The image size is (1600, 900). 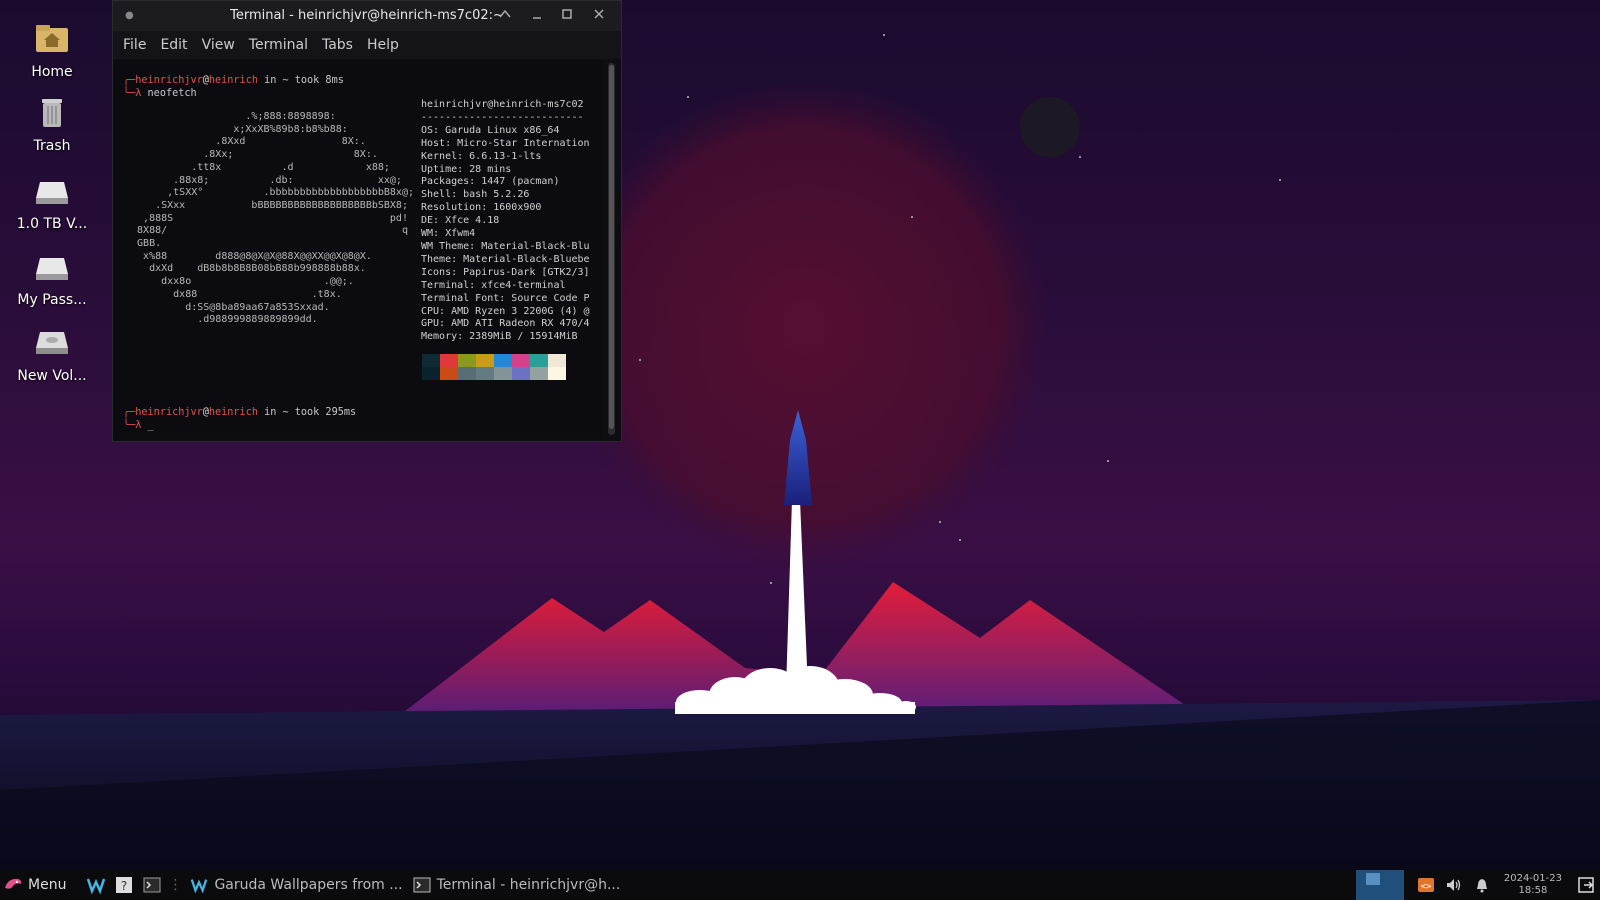 I want to click on maximize-button, so click(x=567, y=16).